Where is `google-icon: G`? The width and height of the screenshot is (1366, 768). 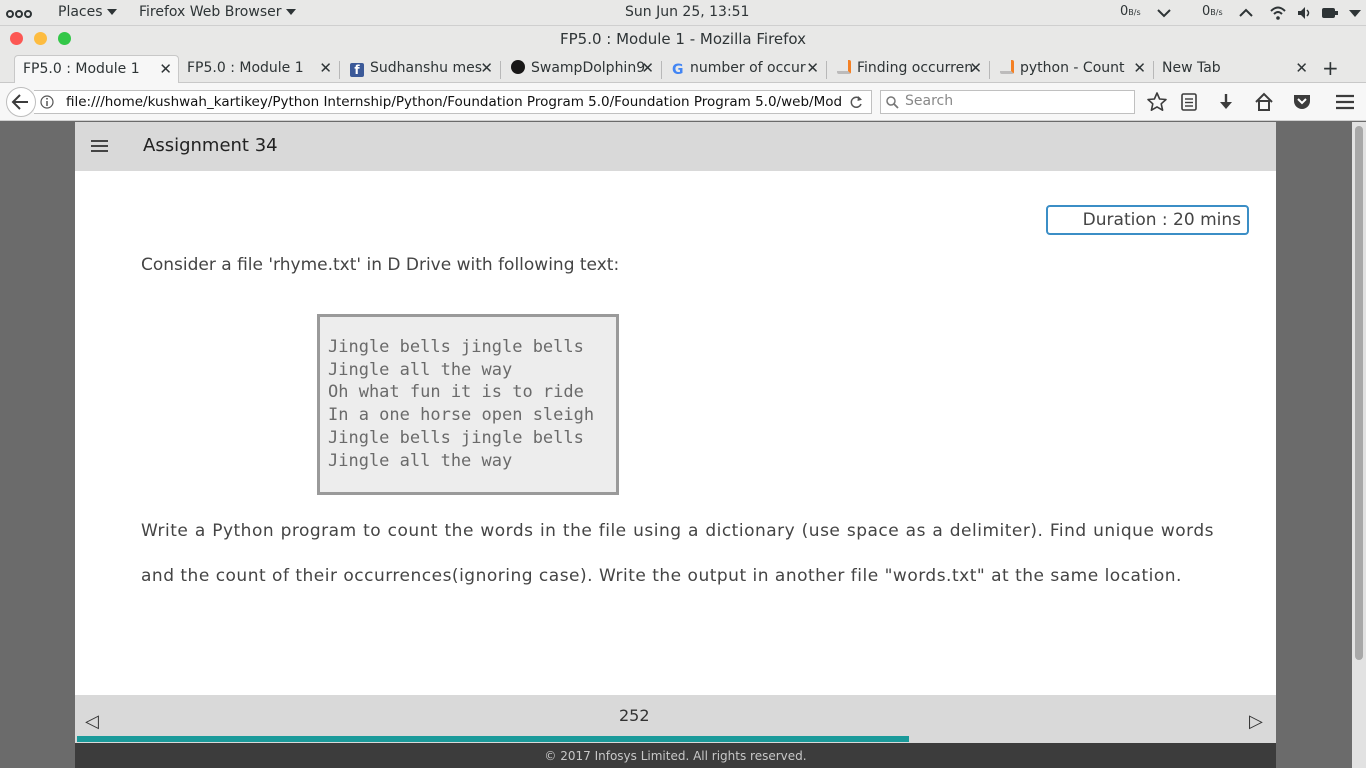
google-icon: G is located at coordinates (678, 70).